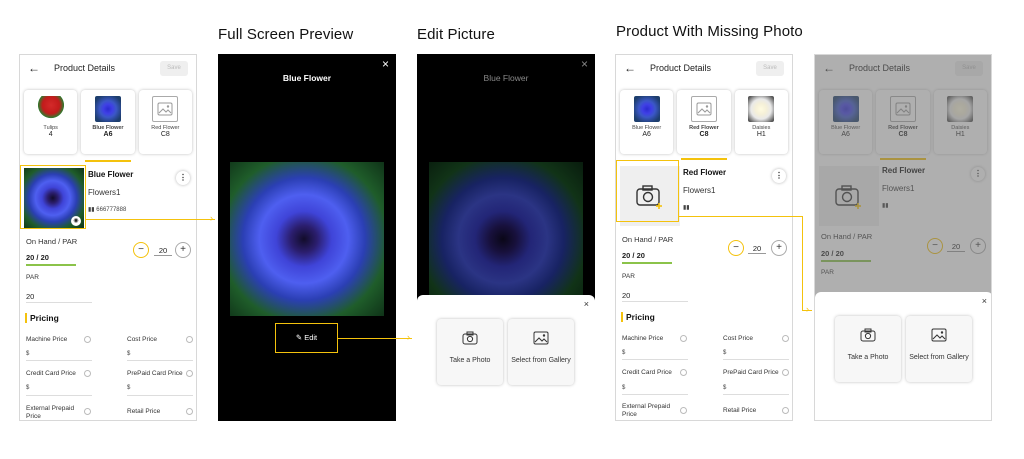 This screenshot has width=1024, height=459. What do you see at coordinates (470, 338) in the screenshot?
I see `camera-icon` at bounding box center [470, 338].